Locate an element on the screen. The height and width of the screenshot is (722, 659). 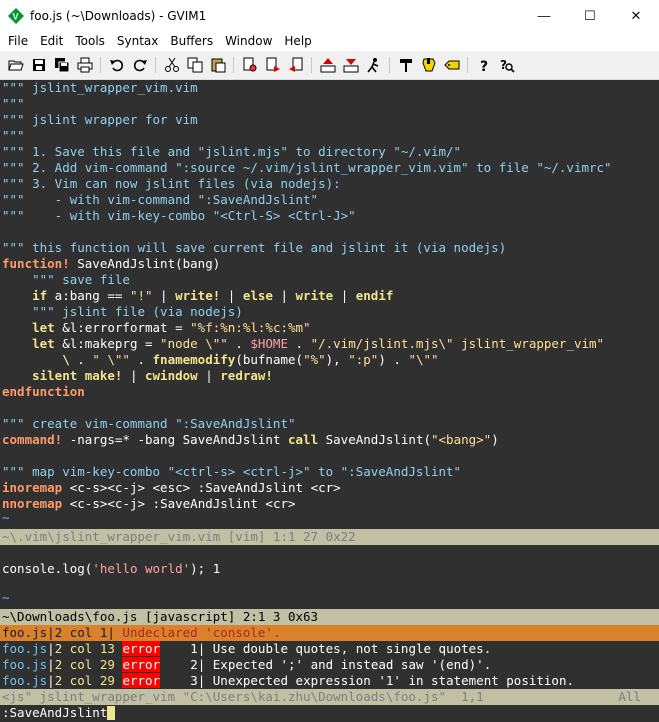
tags-icon is located at coordinates (451, 65).